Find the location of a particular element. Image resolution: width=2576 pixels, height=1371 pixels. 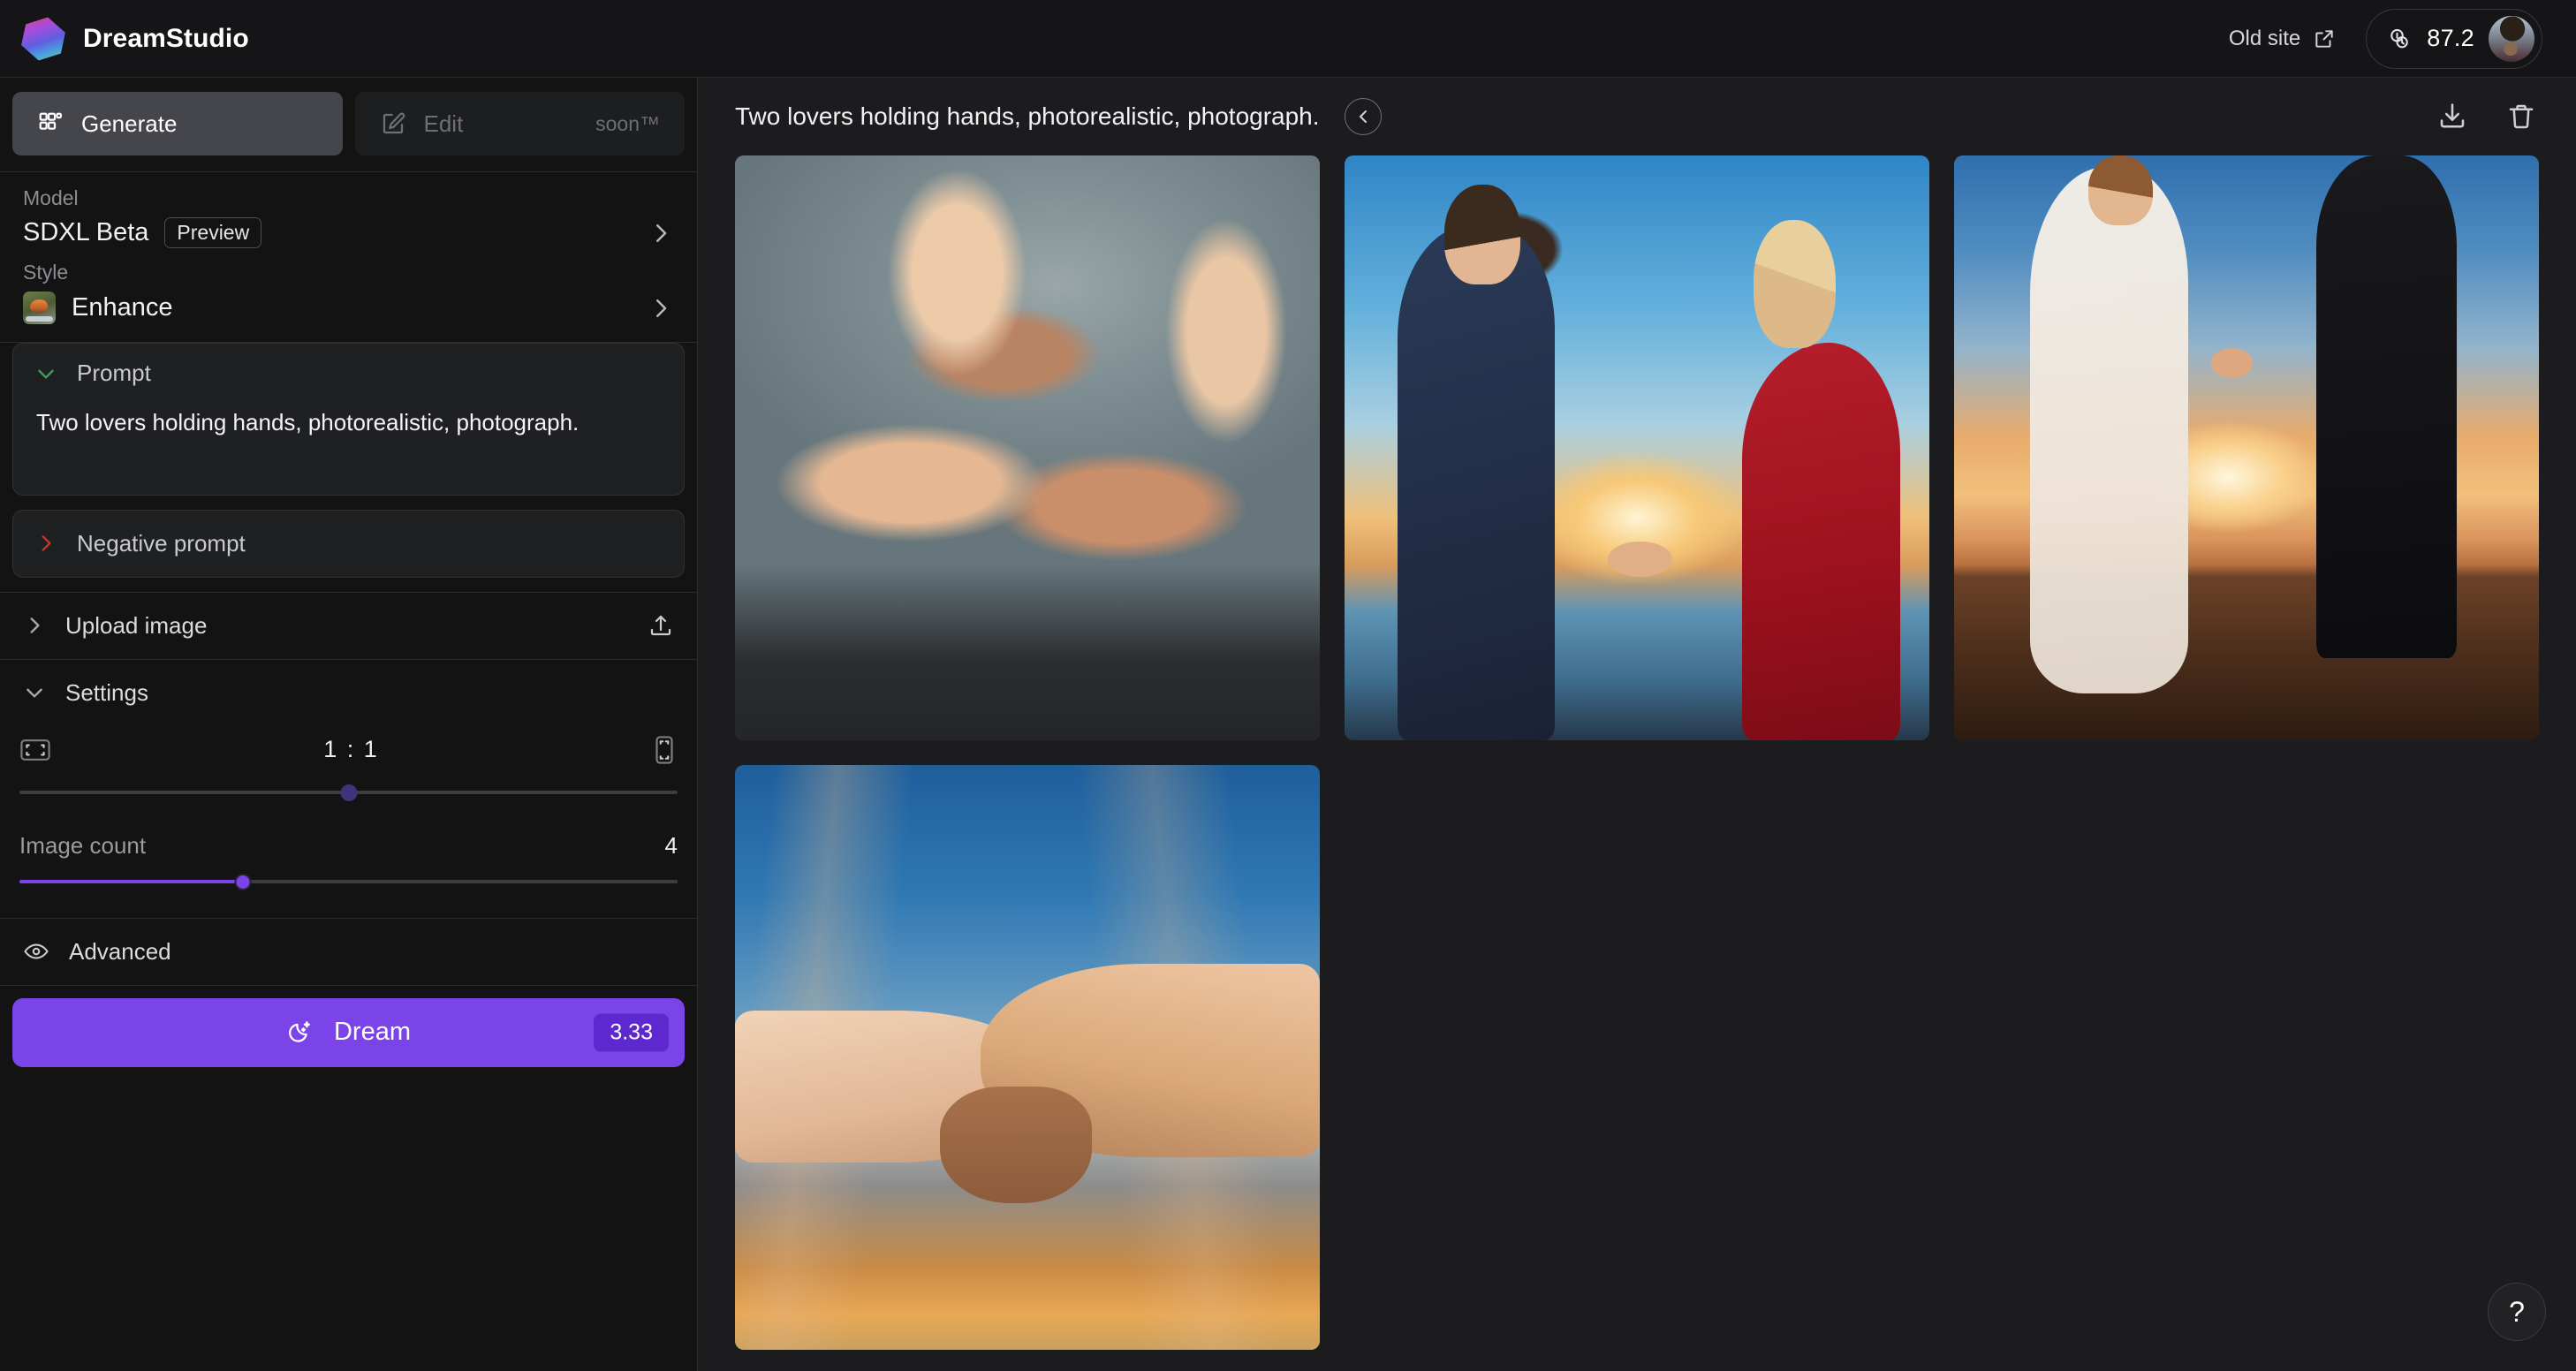

prompt-title: Prompt is located at coordinates (114, 373).